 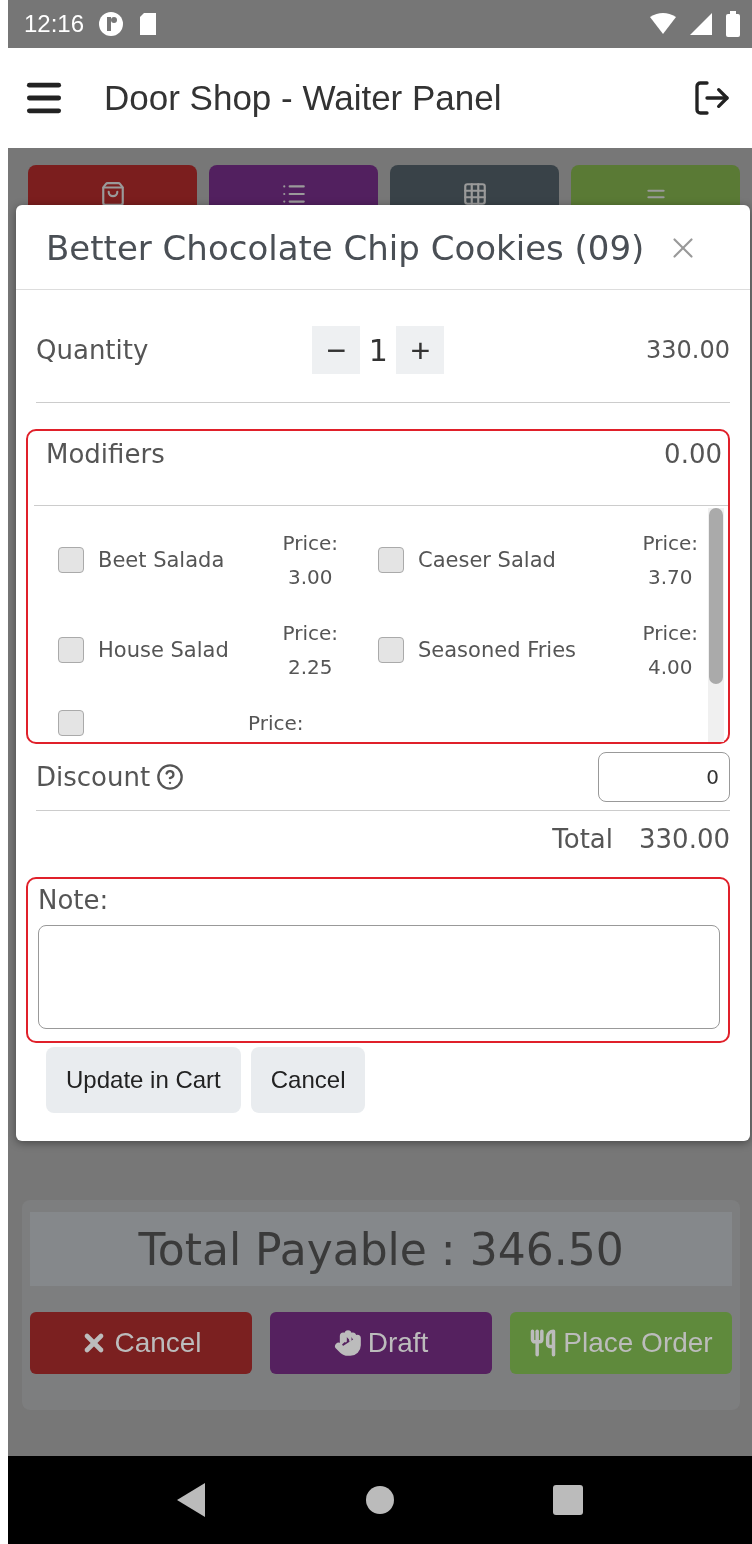 I want to click on scrollbar, so click(x=716, y=625).